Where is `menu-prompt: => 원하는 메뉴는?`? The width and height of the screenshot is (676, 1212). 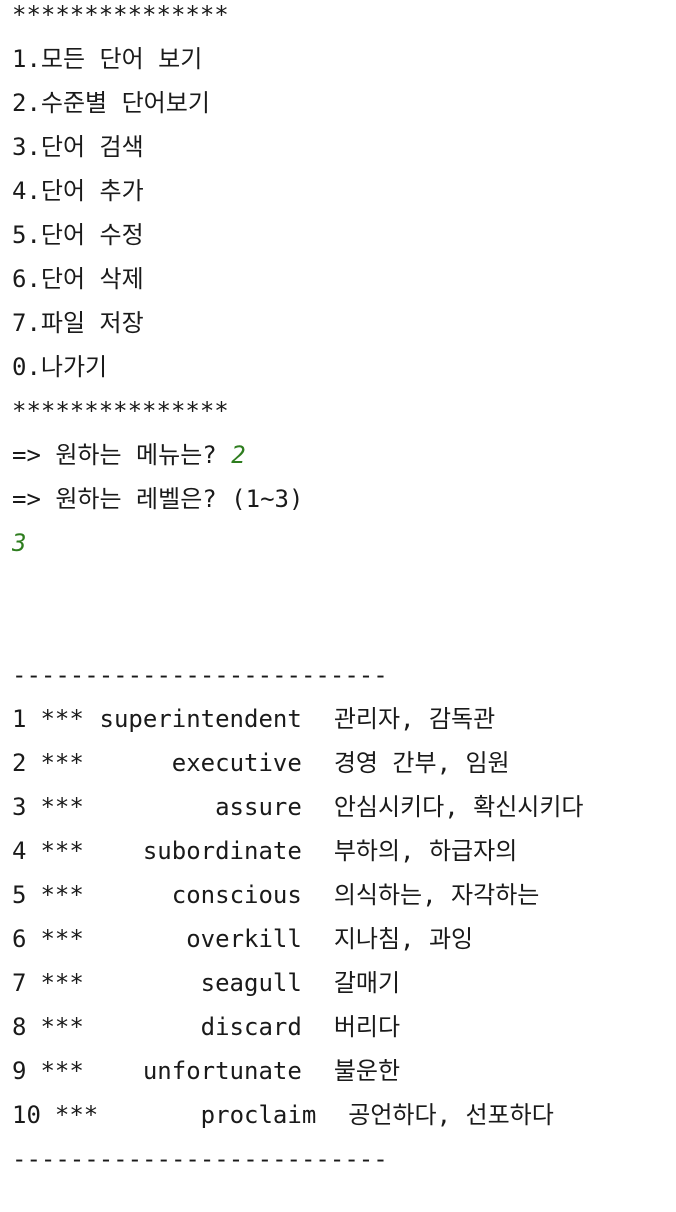
menu-prompt: => 원하는 메뉴는? is located at coordinates (122, 455).